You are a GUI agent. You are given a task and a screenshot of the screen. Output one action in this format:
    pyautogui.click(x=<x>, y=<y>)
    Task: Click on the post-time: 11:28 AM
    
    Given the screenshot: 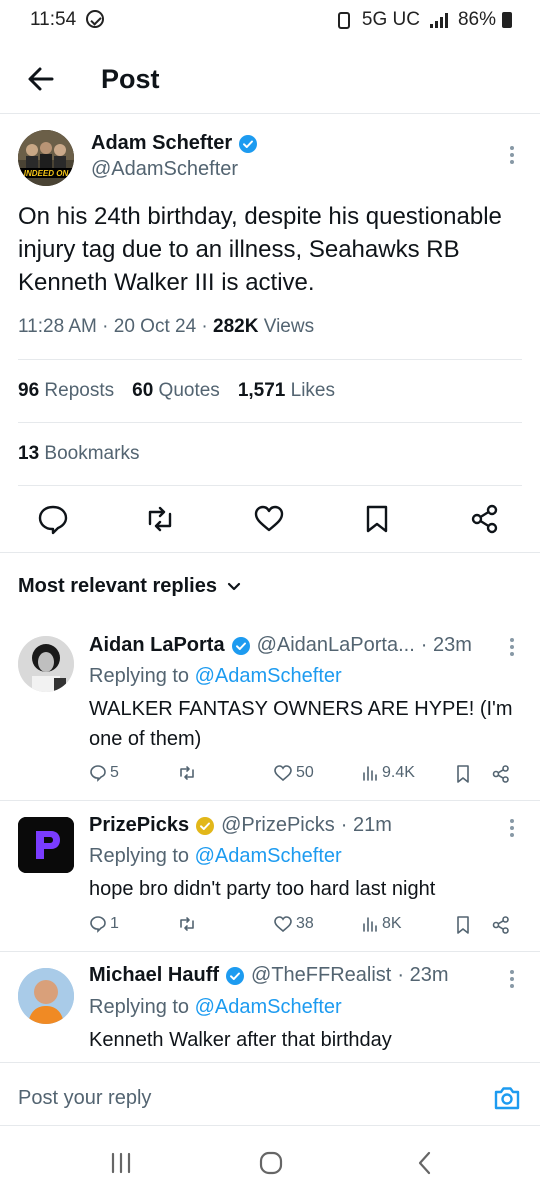 What is the action you would take?
    pyautogui.click(x=57, y=326)
    